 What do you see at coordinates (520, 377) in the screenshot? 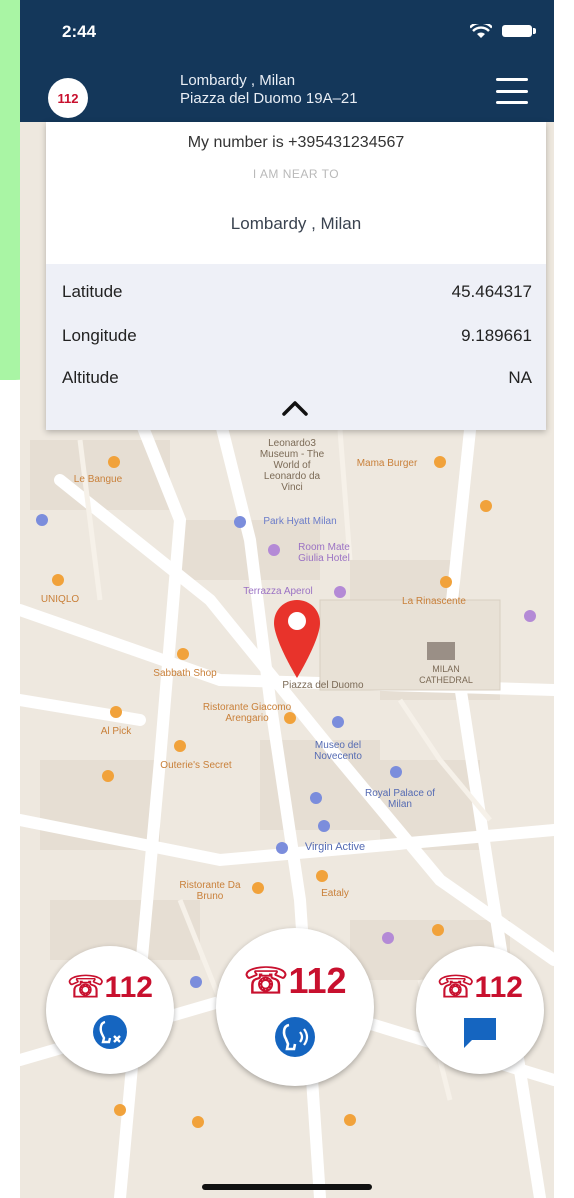
I see `altitude-value: NA` at bounding box center [520, 377].